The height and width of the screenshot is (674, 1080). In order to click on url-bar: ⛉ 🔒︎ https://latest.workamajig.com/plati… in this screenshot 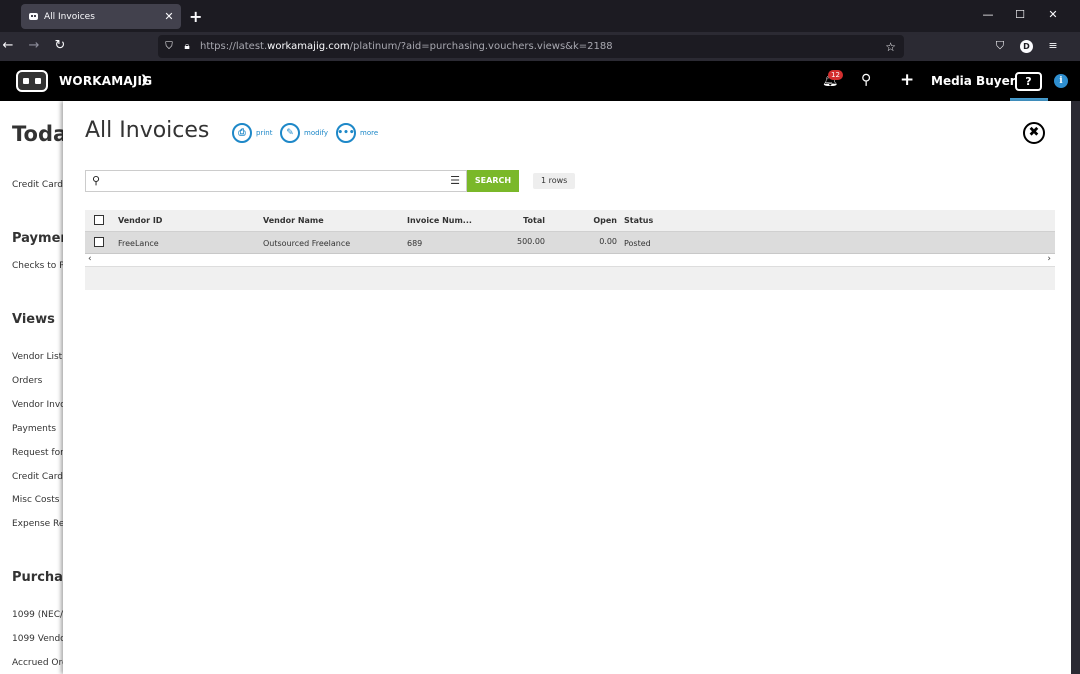, I will do `click(531, 46)`.